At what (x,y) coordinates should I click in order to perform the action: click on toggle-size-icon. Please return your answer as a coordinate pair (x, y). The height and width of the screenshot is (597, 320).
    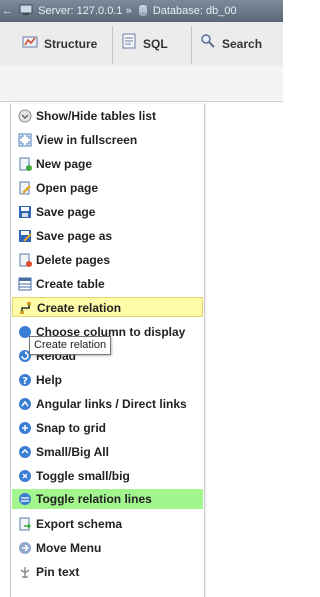
    Looking at the image, I should click on (25, 476).